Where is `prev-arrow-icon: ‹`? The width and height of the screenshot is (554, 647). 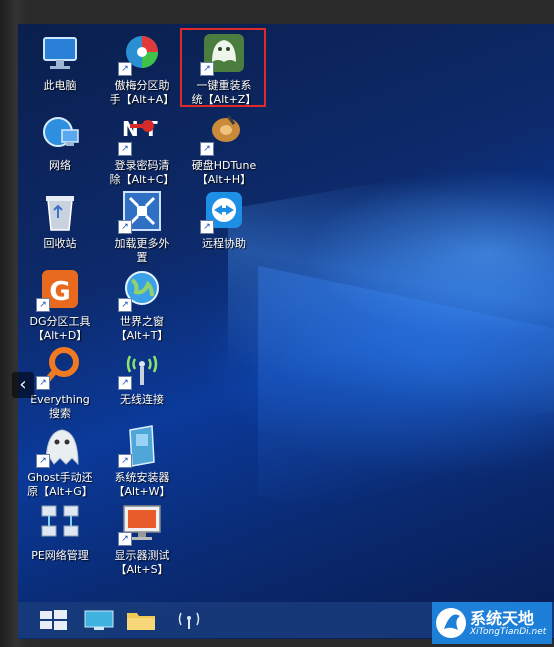 prev-arrow-icon: ‹ is located at coordinates (23, 385).